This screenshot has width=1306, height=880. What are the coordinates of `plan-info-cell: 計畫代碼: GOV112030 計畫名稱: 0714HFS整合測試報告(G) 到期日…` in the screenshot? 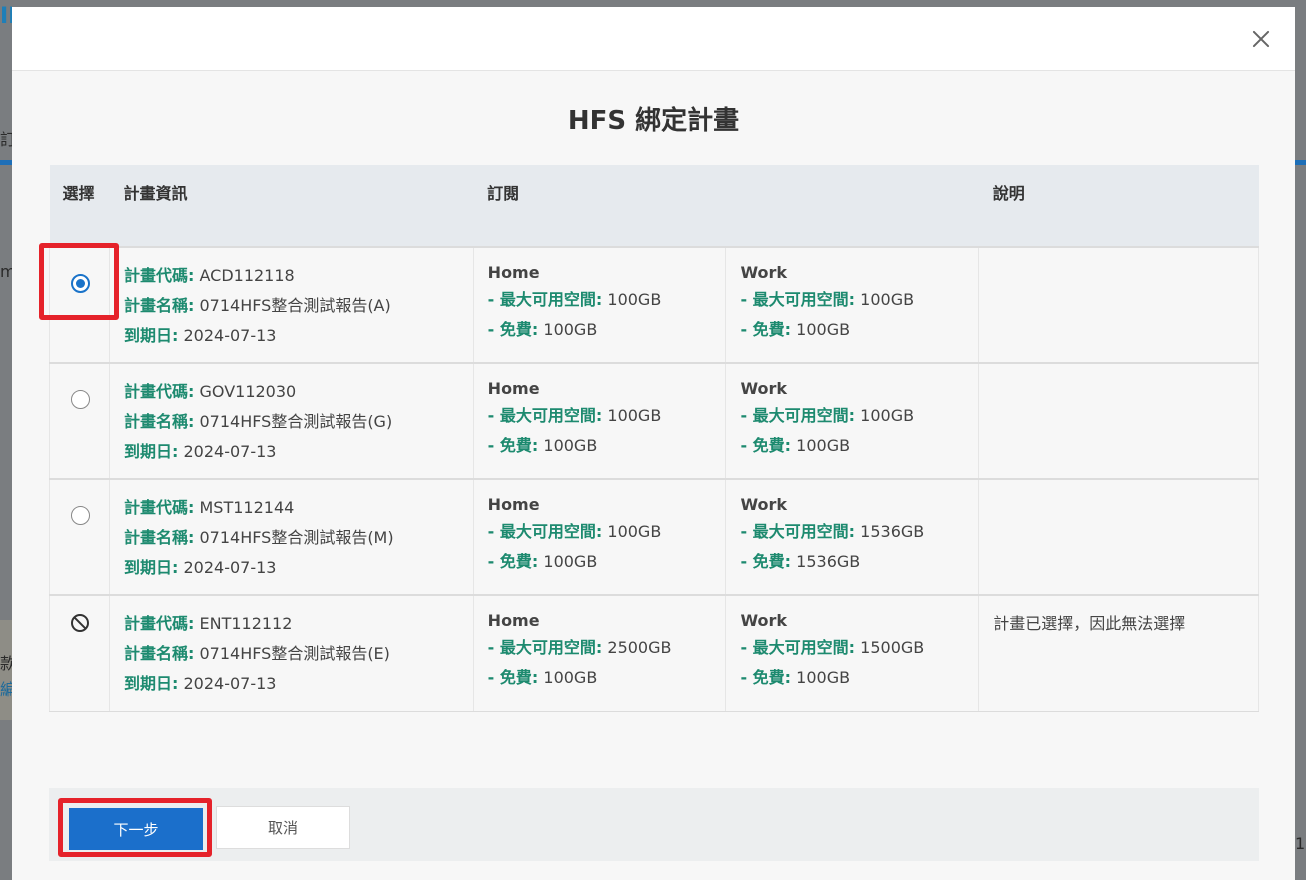 It's located at (291, 420).